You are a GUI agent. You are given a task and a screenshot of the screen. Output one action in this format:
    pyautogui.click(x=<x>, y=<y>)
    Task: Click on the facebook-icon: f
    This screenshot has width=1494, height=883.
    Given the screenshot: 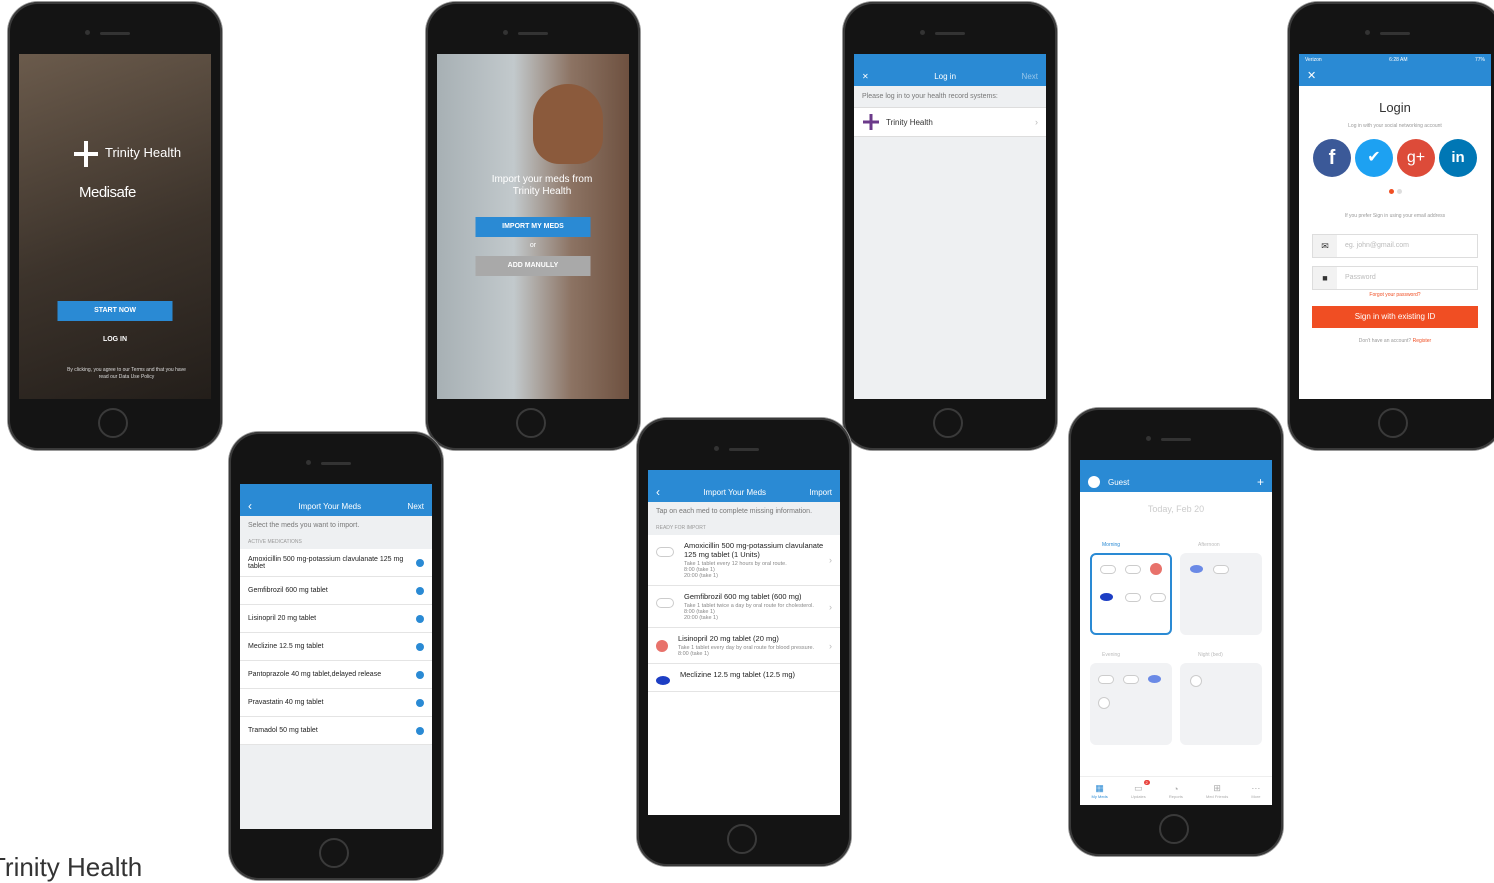 What is the action you would take?
    pyautogui.click(x=1332, y=158)
    